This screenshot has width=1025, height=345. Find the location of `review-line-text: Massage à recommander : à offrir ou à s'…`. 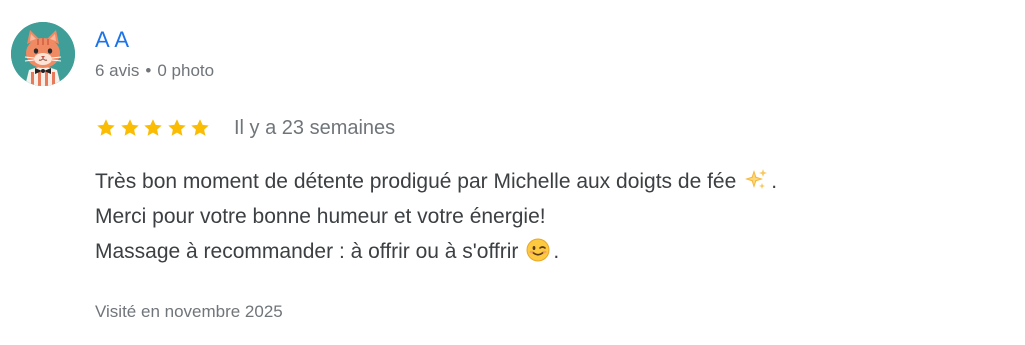

review-line-text: Massage à recommander : à offrir ou à s'… is located at coordinates (307, 251).